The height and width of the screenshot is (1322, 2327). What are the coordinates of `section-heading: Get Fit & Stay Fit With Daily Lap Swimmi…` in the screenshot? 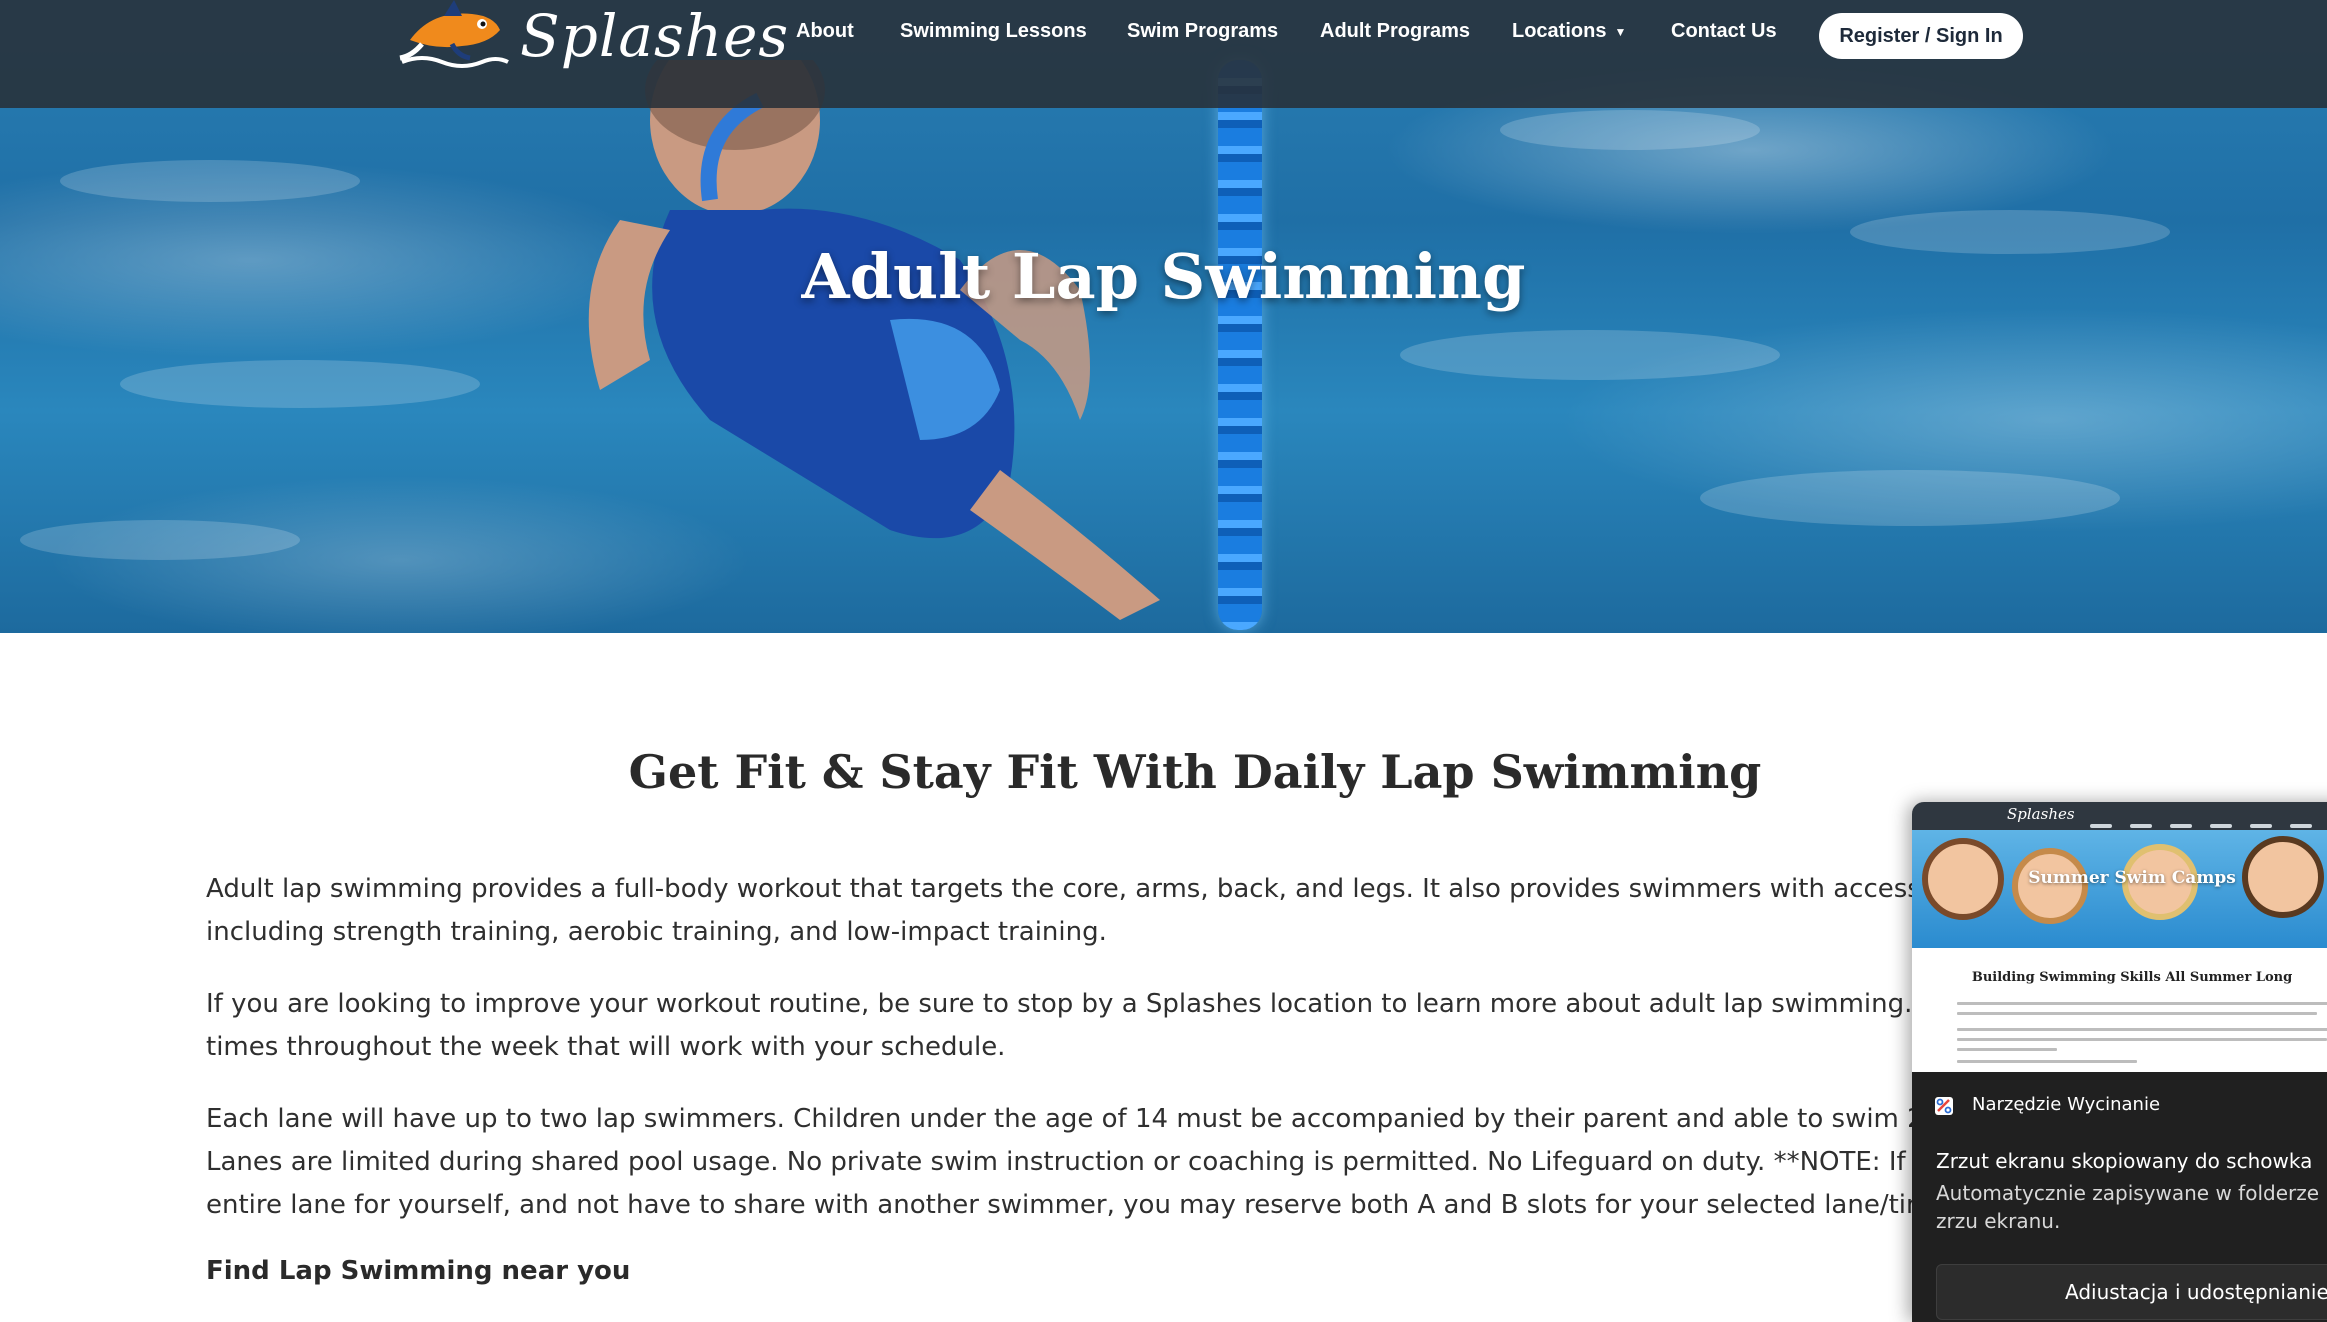 It's located at (1195, 772).